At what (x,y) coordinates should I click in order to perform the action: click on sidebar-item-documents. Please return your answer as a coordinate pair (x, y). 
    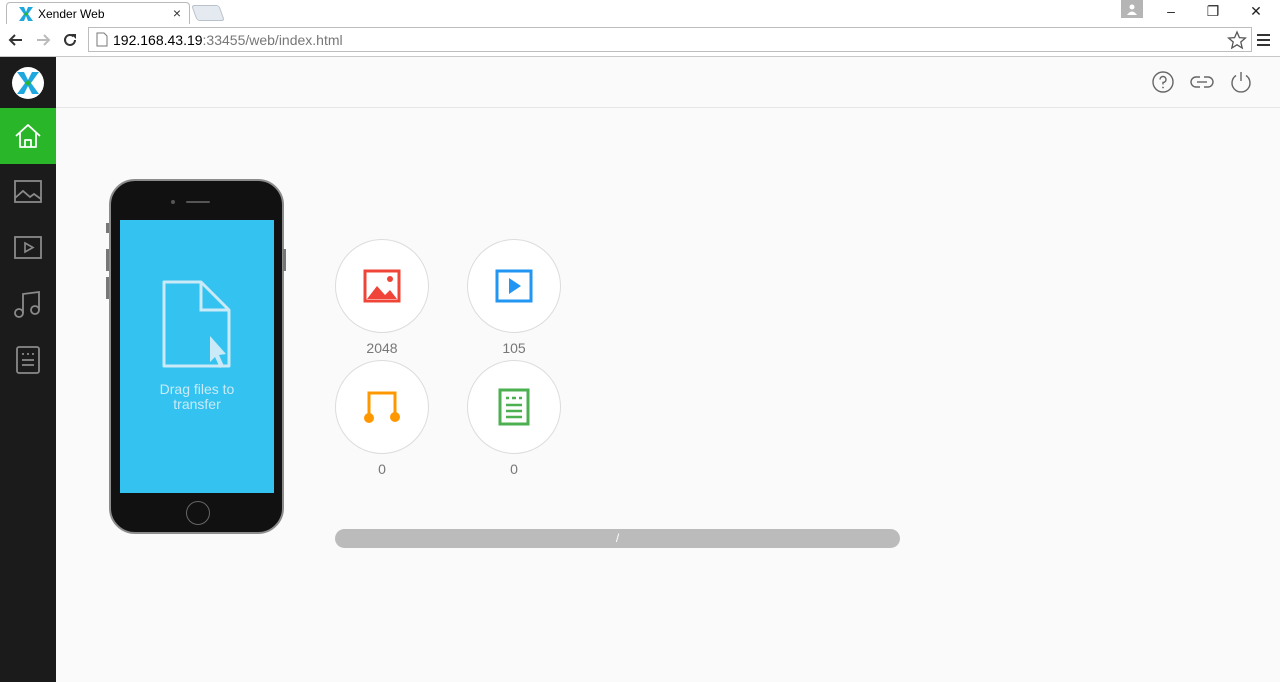
    Looking at the image, I should click on (28, 360).